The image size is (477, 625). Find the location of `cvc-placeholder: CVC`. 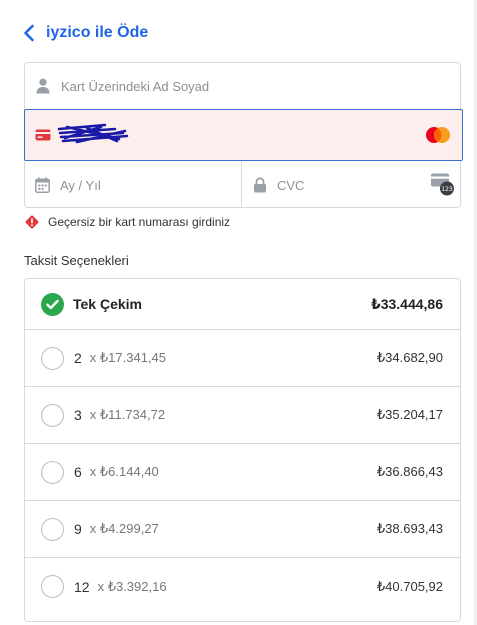

cvc-placeholder: CVC is located at coordinates (291, 185).